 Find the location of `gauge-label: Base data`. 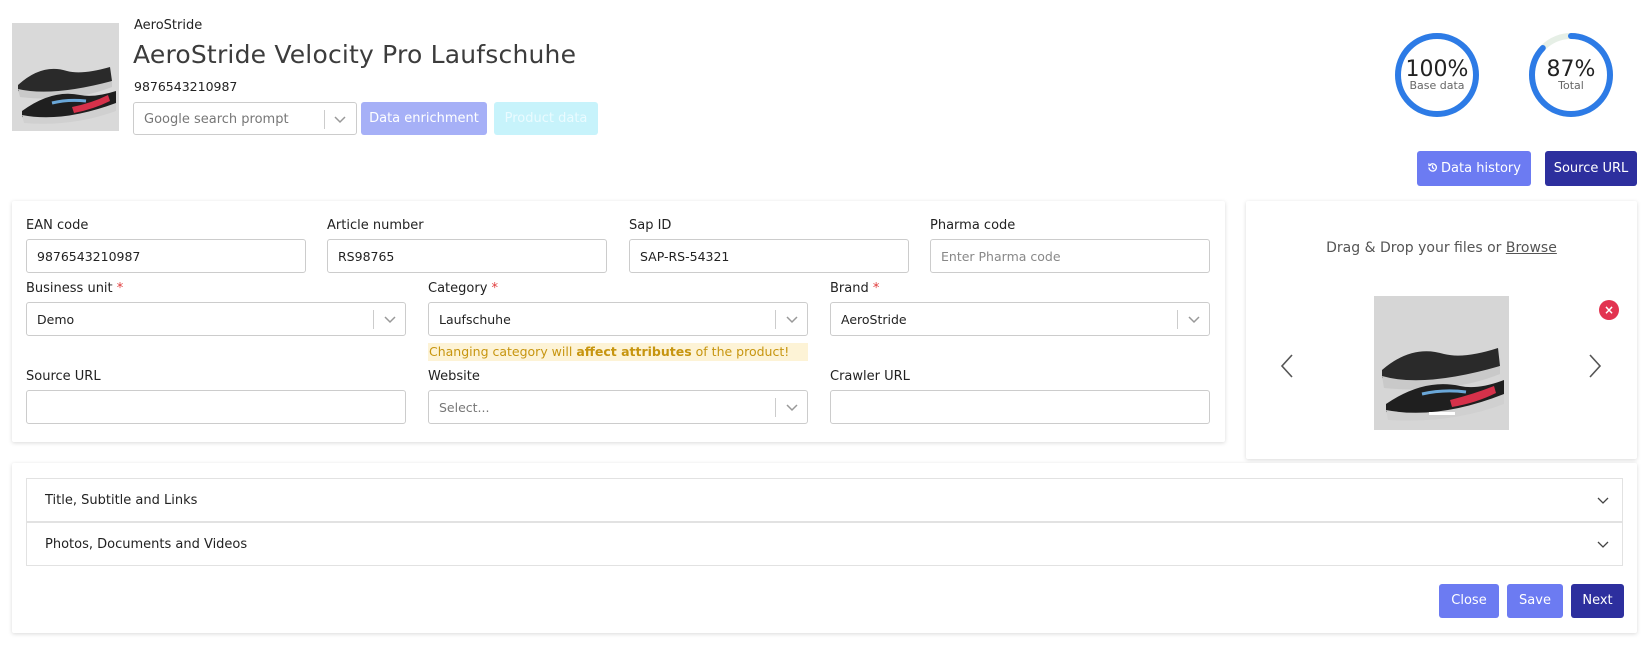

gauge-label: Base data is located at coordinates (1437, 85).